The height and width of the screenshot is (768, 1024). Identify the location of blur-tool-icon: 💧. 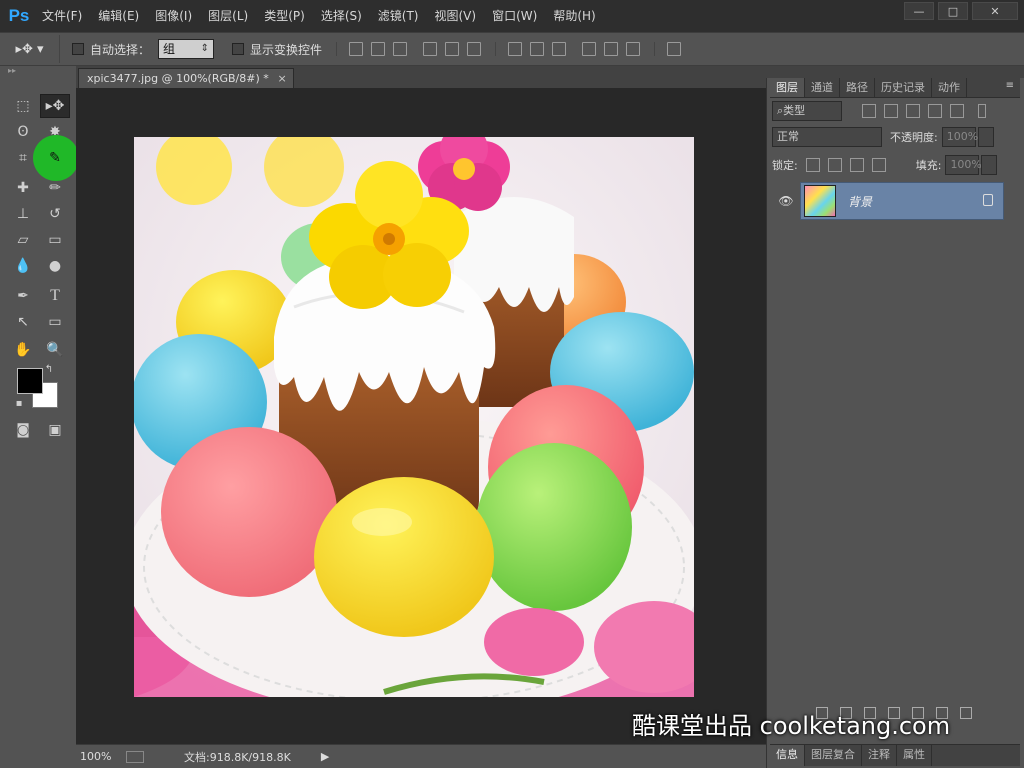
(23, 266).